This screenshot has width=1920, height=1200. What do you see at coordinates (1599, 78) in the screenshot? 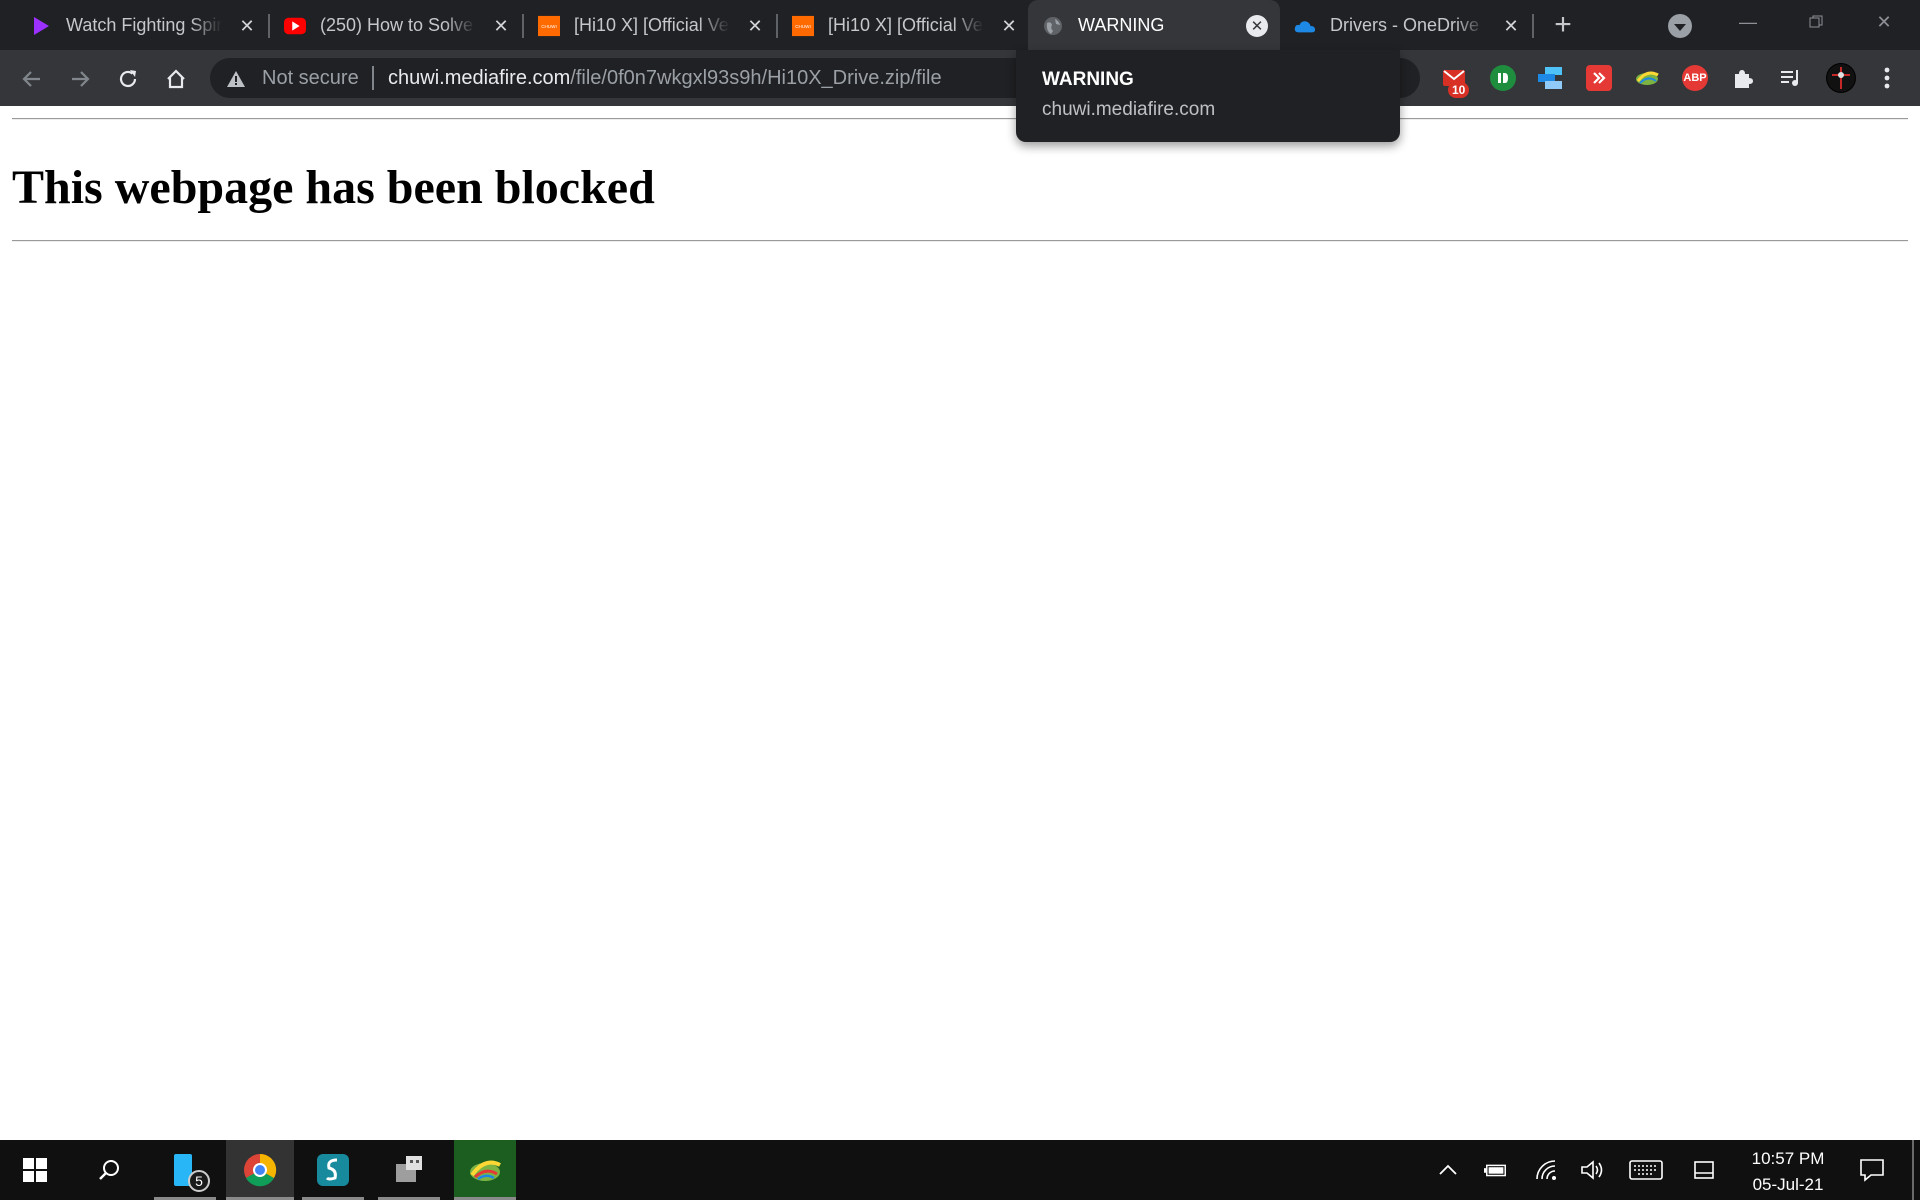
I see `video-downloader-extension-icon` at bounding box center [1599, 78].